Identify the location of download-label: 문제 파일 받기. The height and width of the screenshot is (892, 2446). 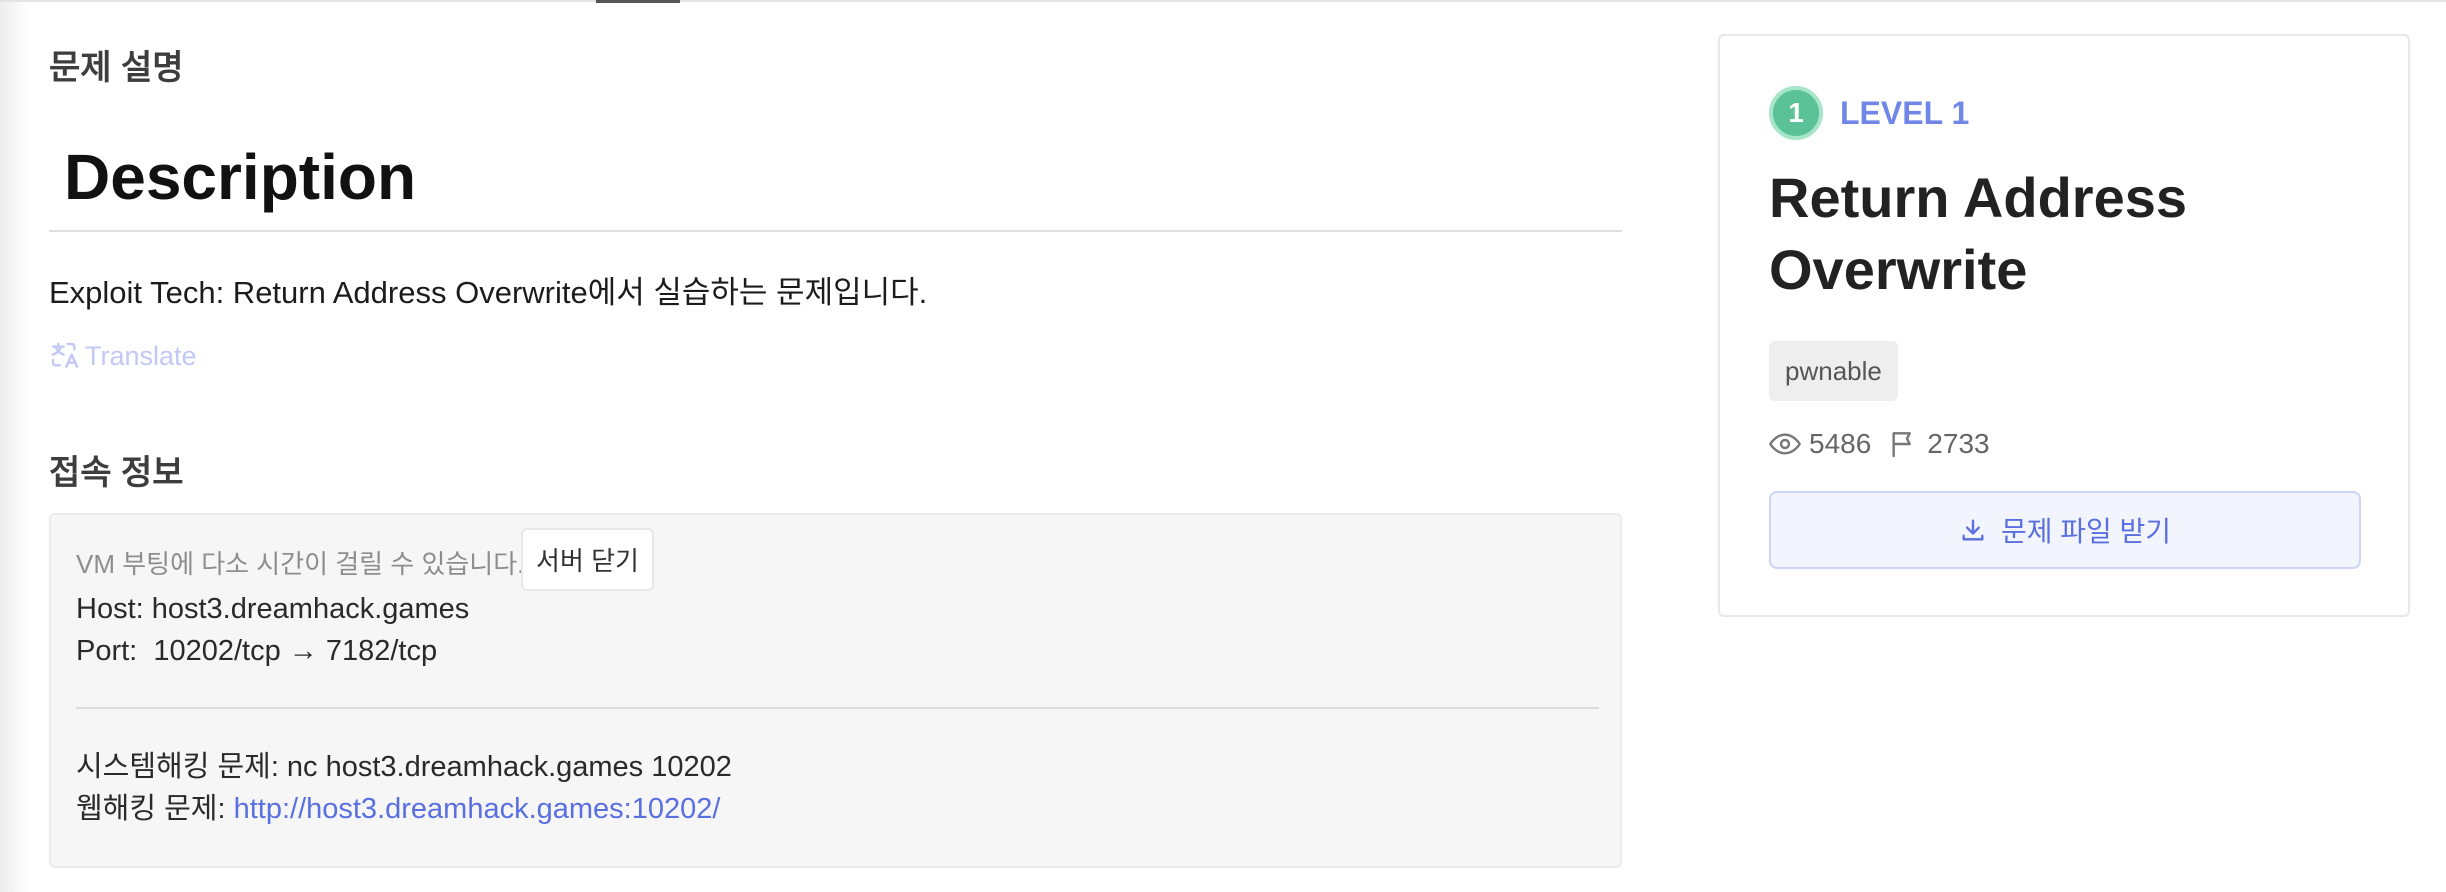
(2086, 531).